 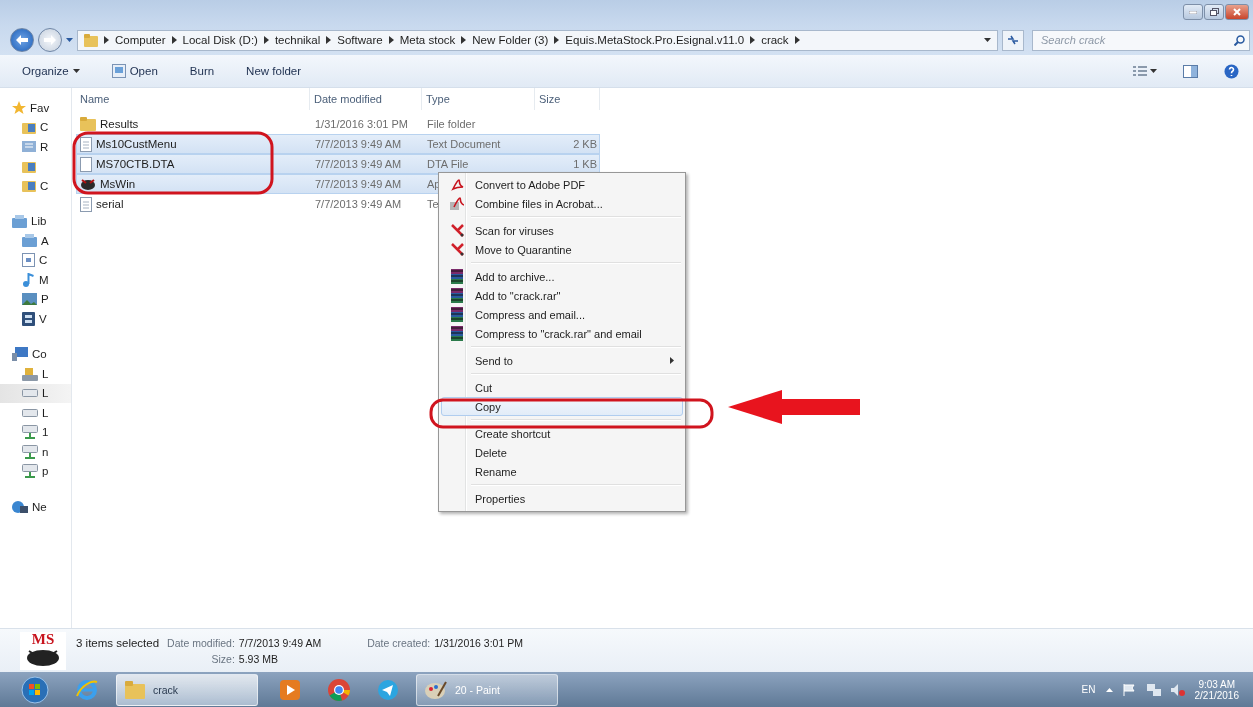 I want to click on sidebar-item: R, so click(x=35, y=147).